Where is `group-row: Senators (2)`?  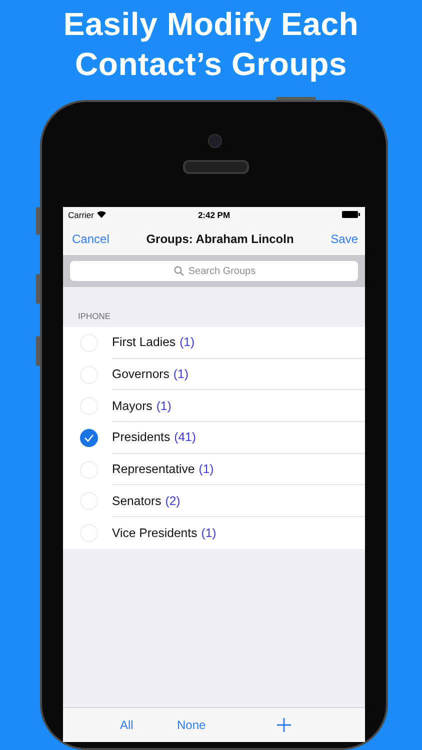
group-row: Senators (2) is located at coordinates (214, 501).